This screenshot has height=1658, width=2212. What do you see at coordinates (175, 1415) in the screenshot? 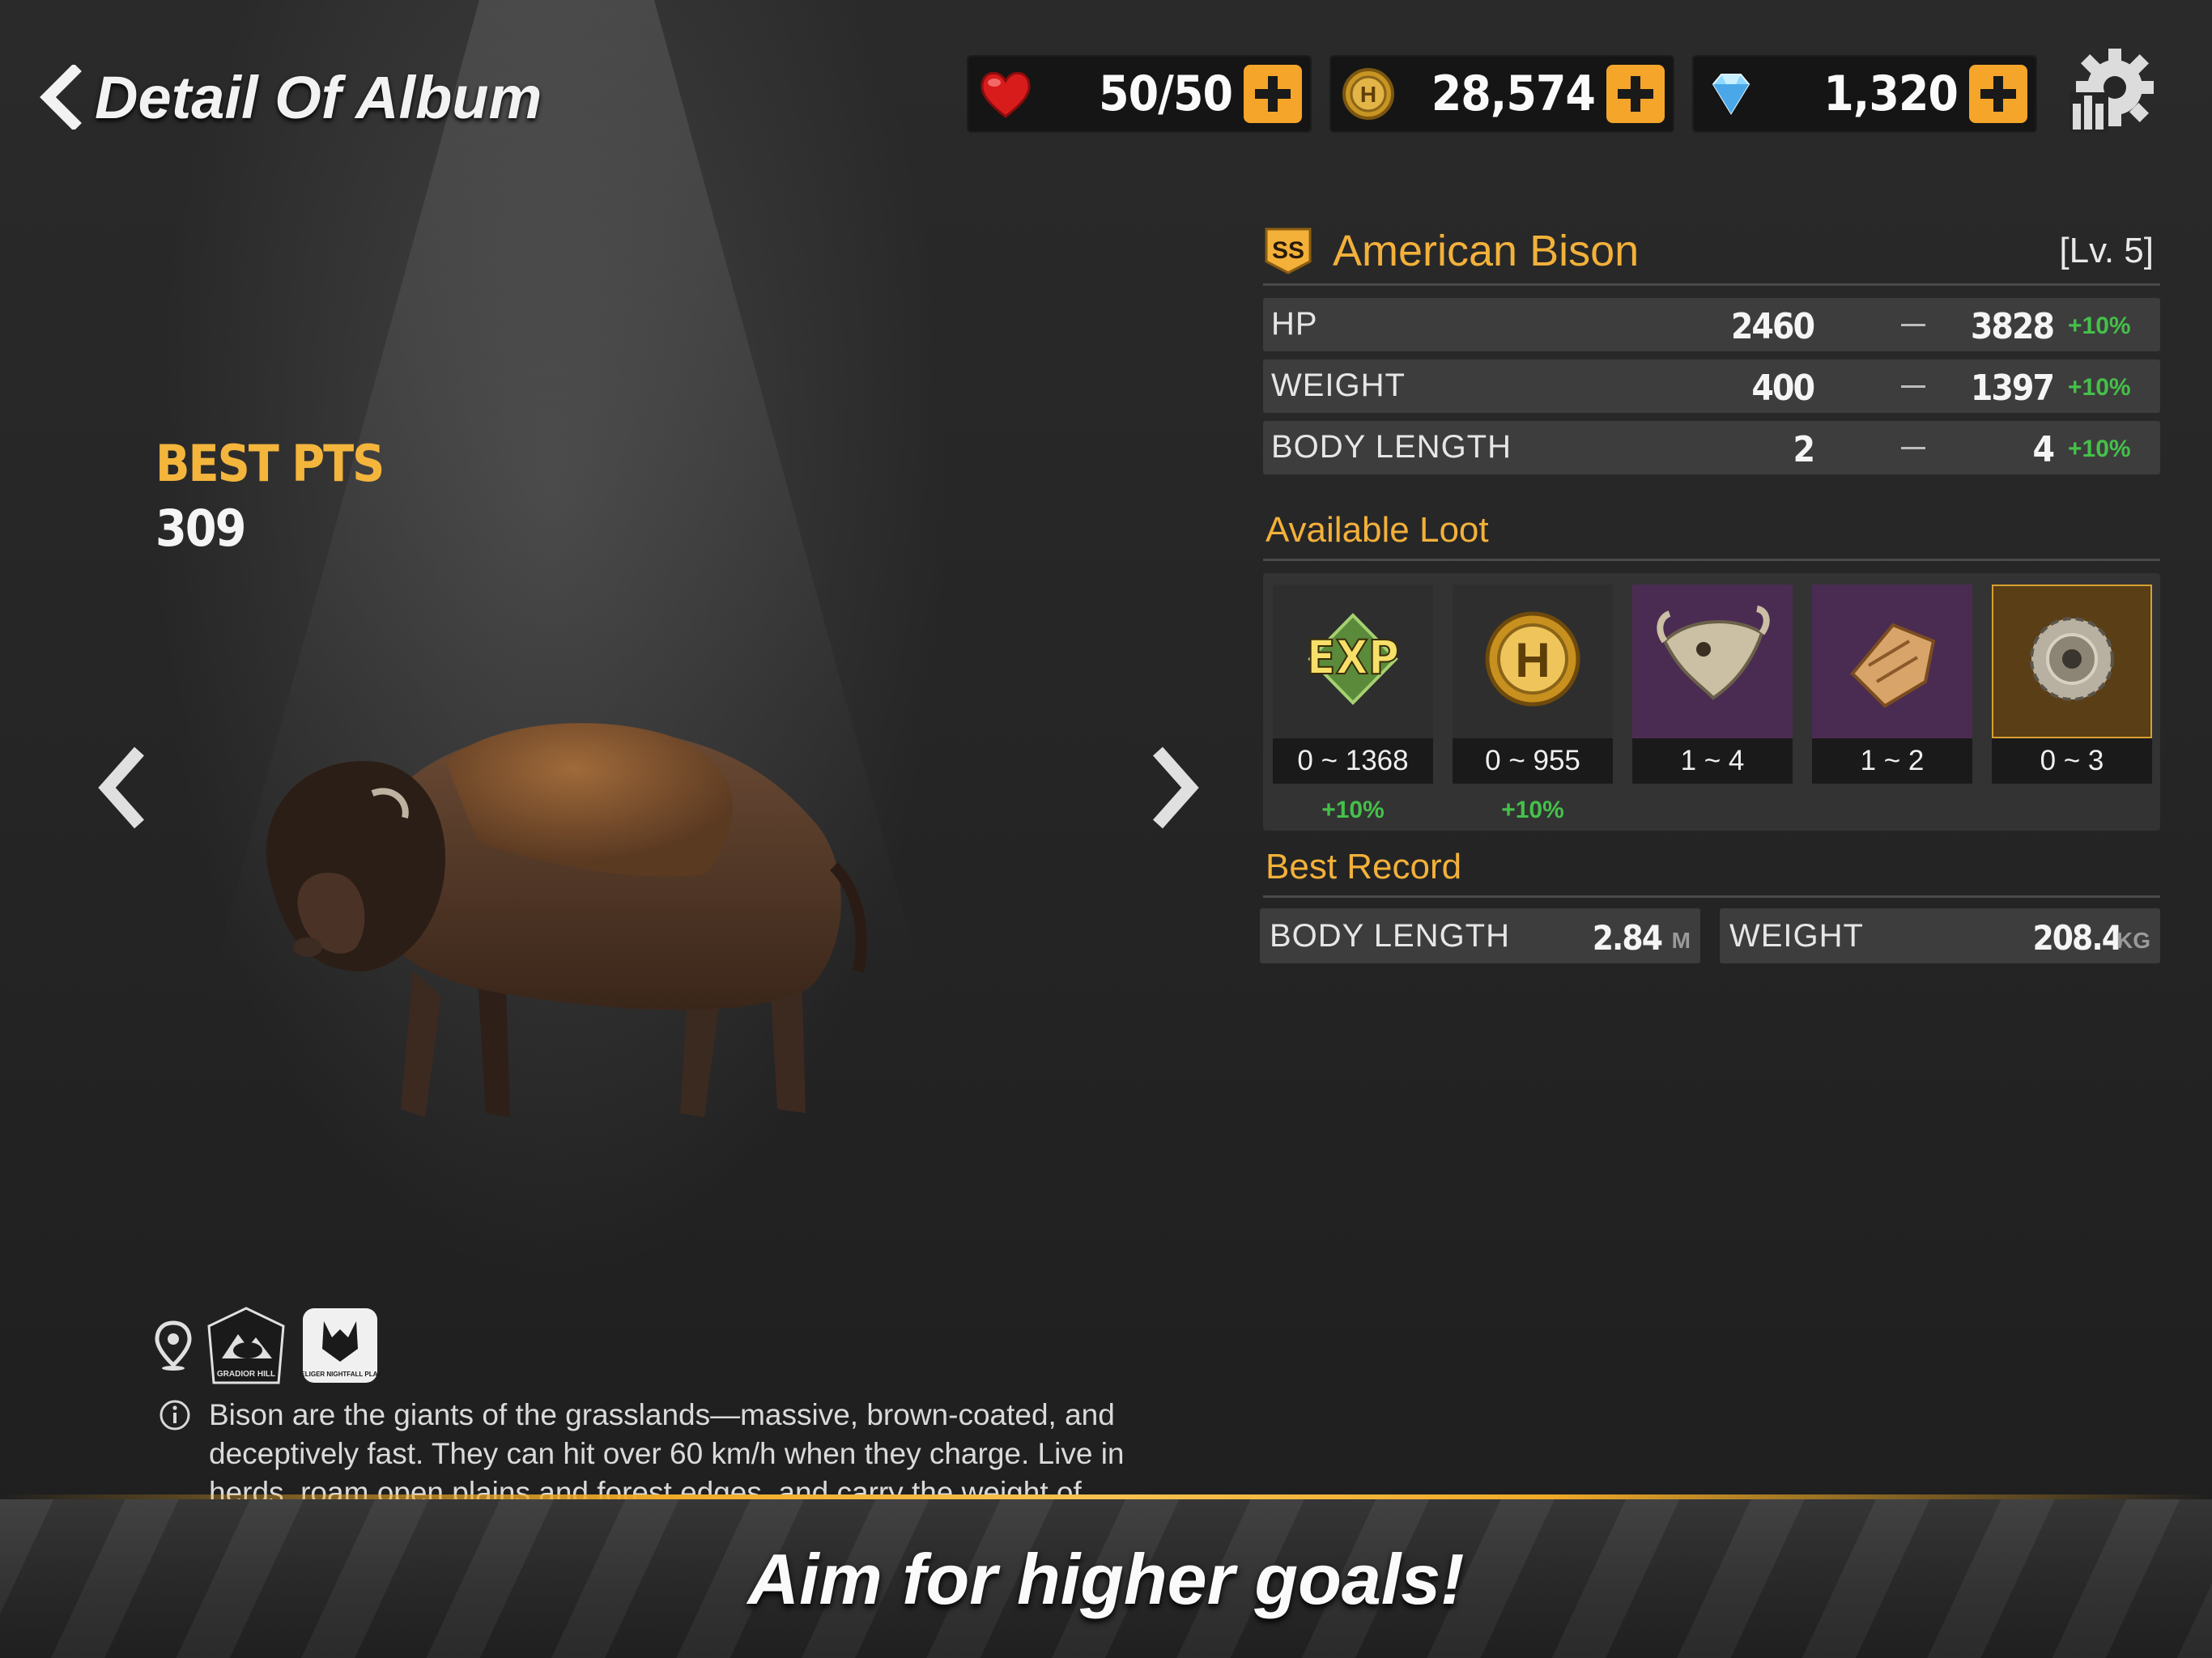
I see `info-icon` at bounding box center [175, 1415].